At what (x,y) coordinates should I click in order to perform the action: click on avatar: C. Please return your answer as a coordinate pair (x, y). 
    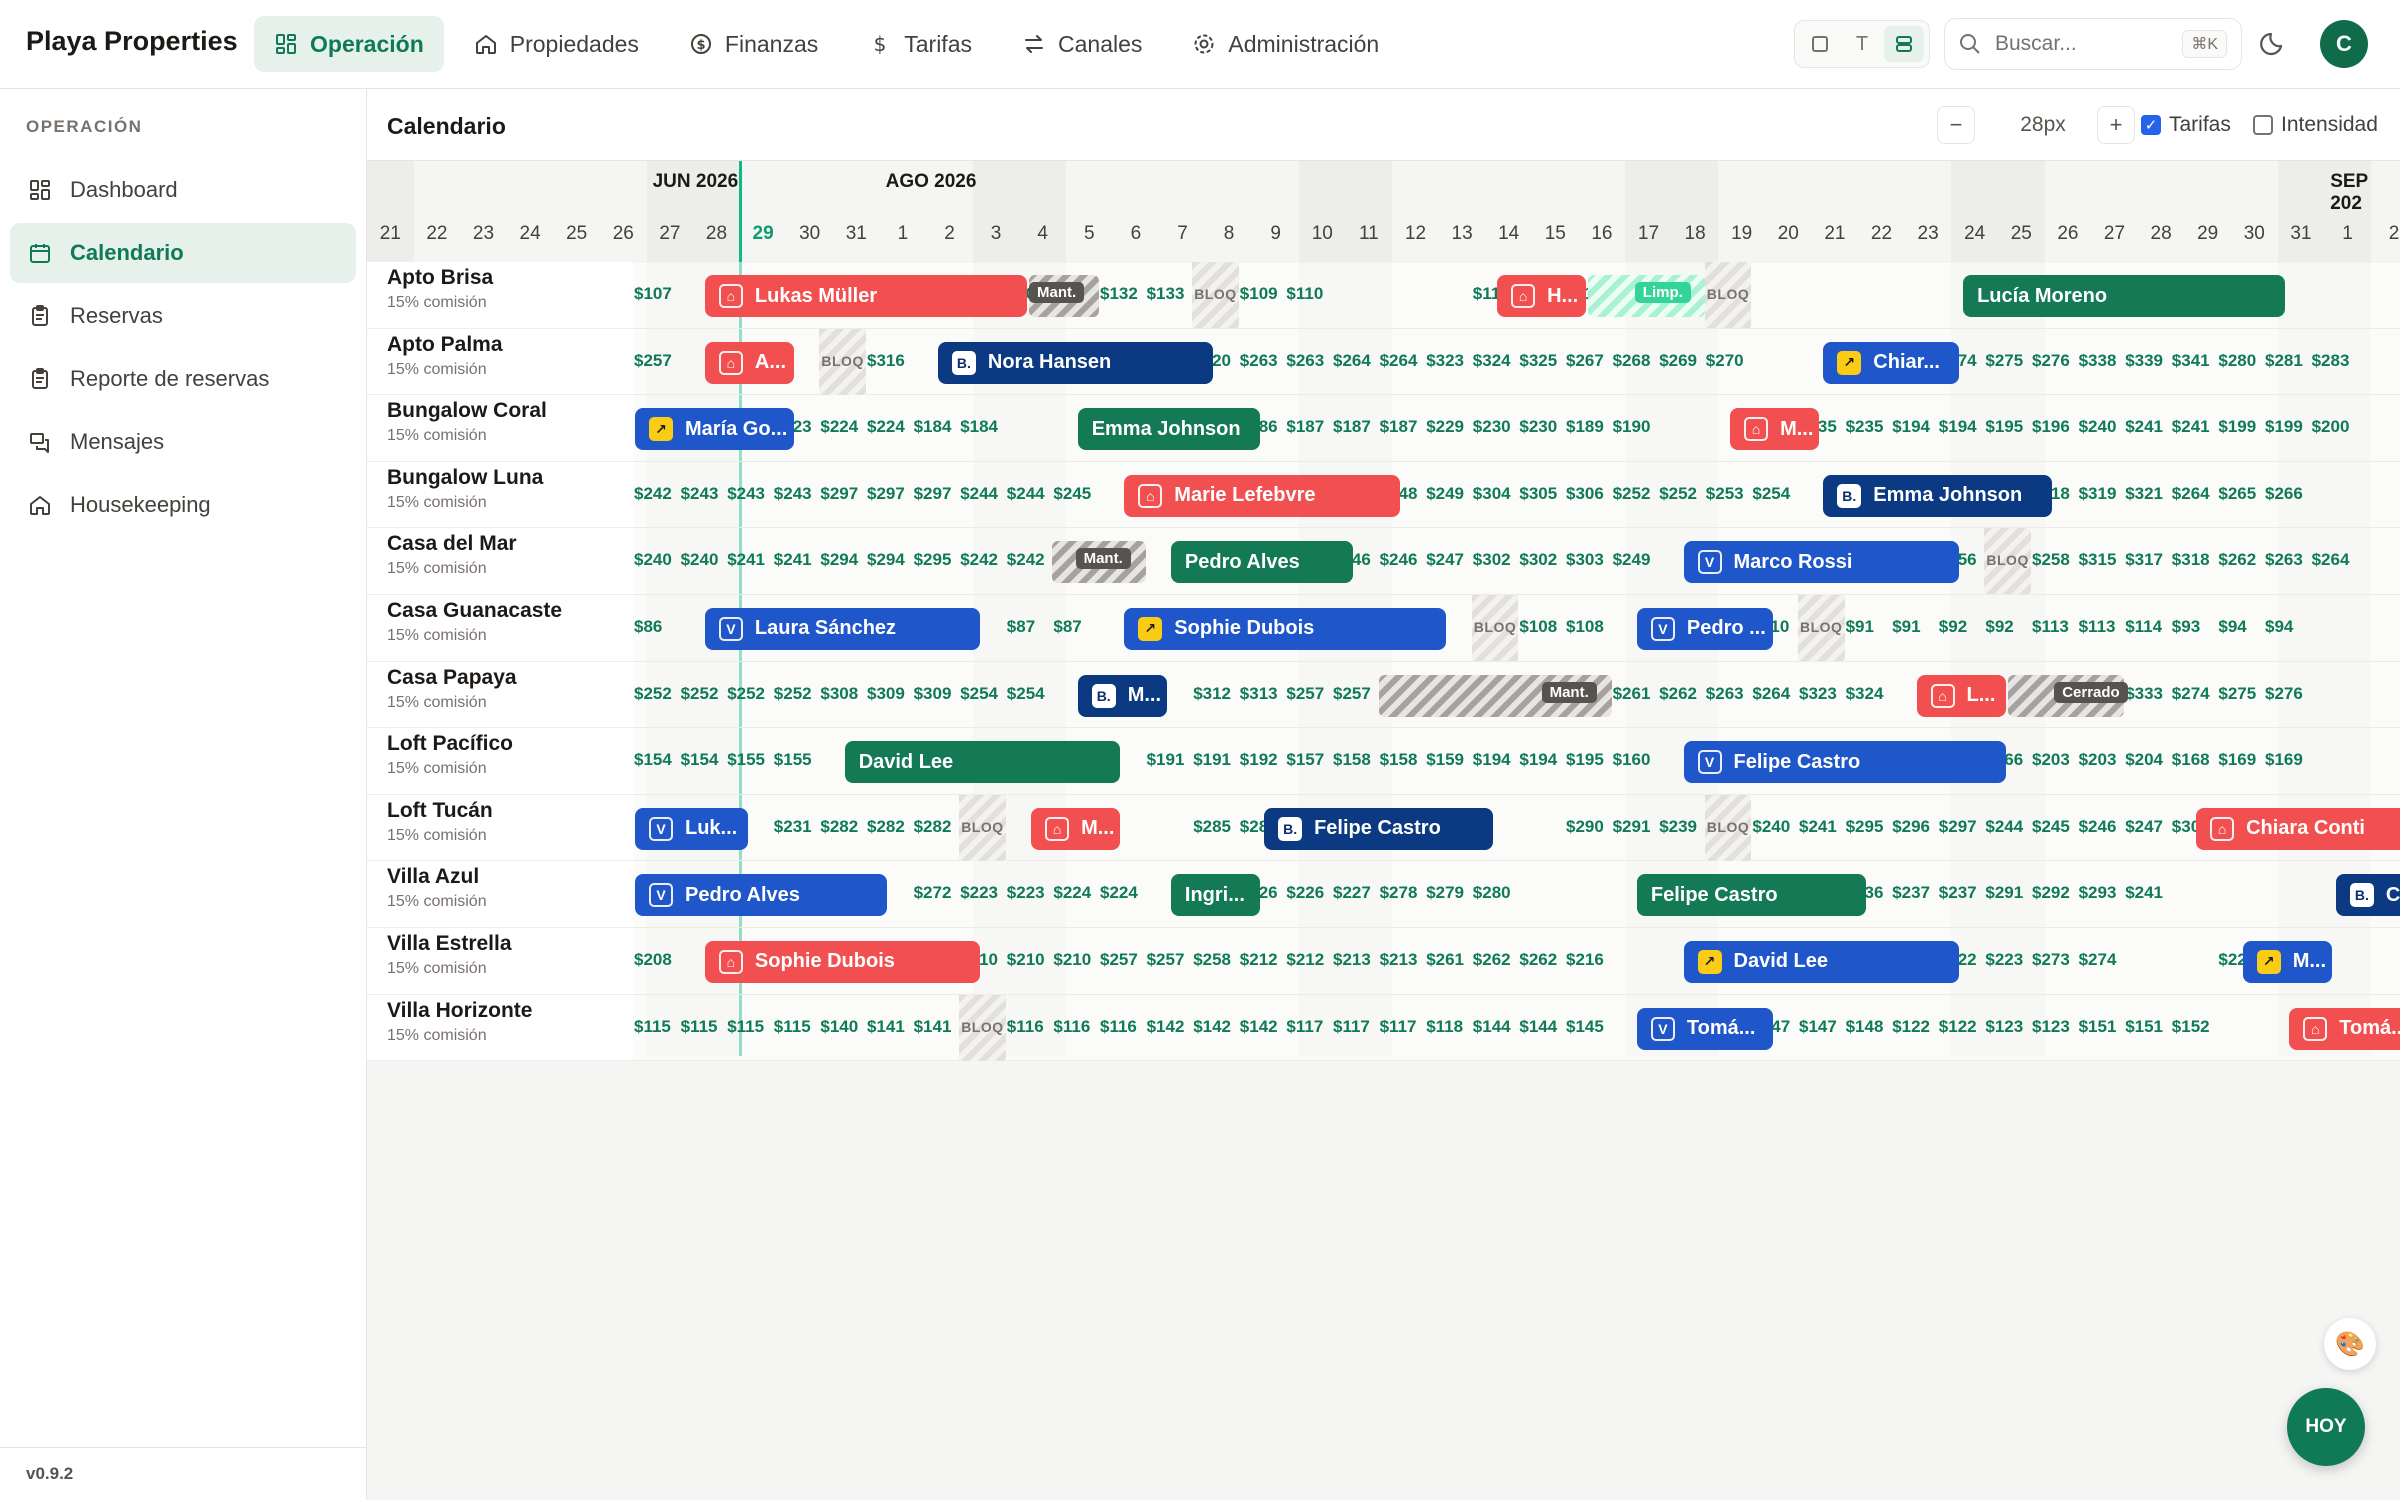
    Looking at the image, I should click on (2344, 44).